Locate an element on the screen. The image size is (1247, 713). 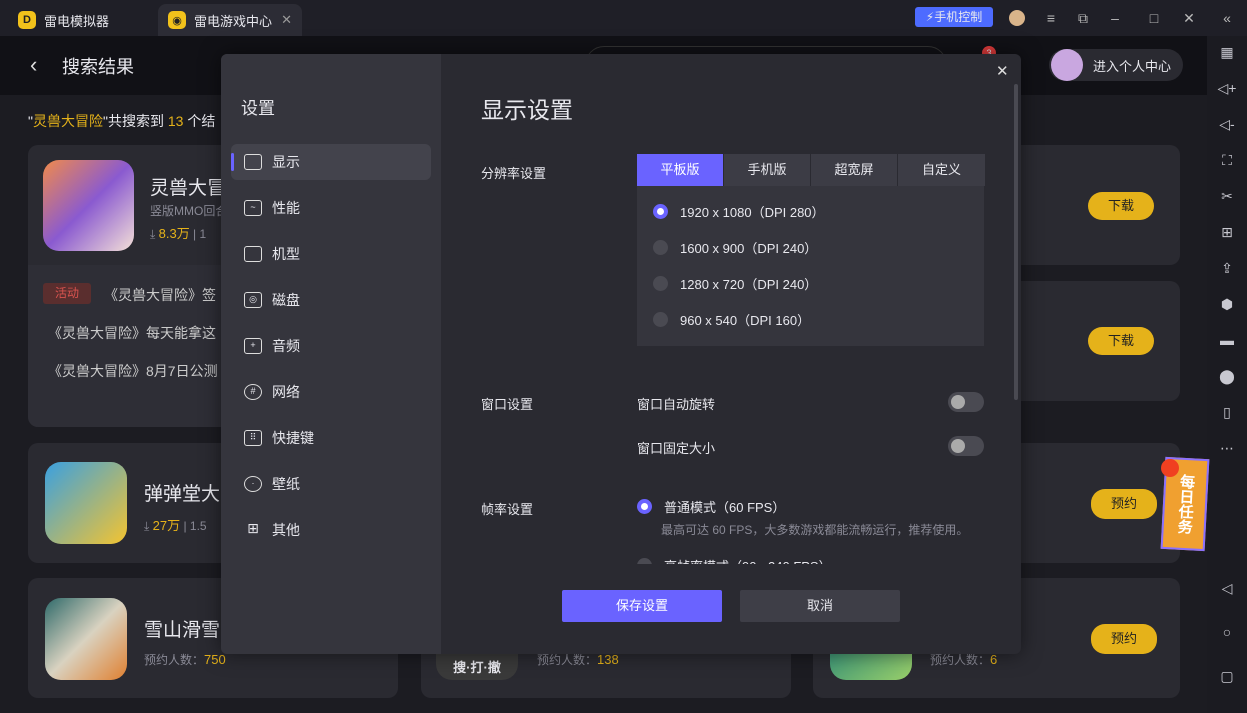
cancel-button: 取消 is located at coordinates (820, 606).